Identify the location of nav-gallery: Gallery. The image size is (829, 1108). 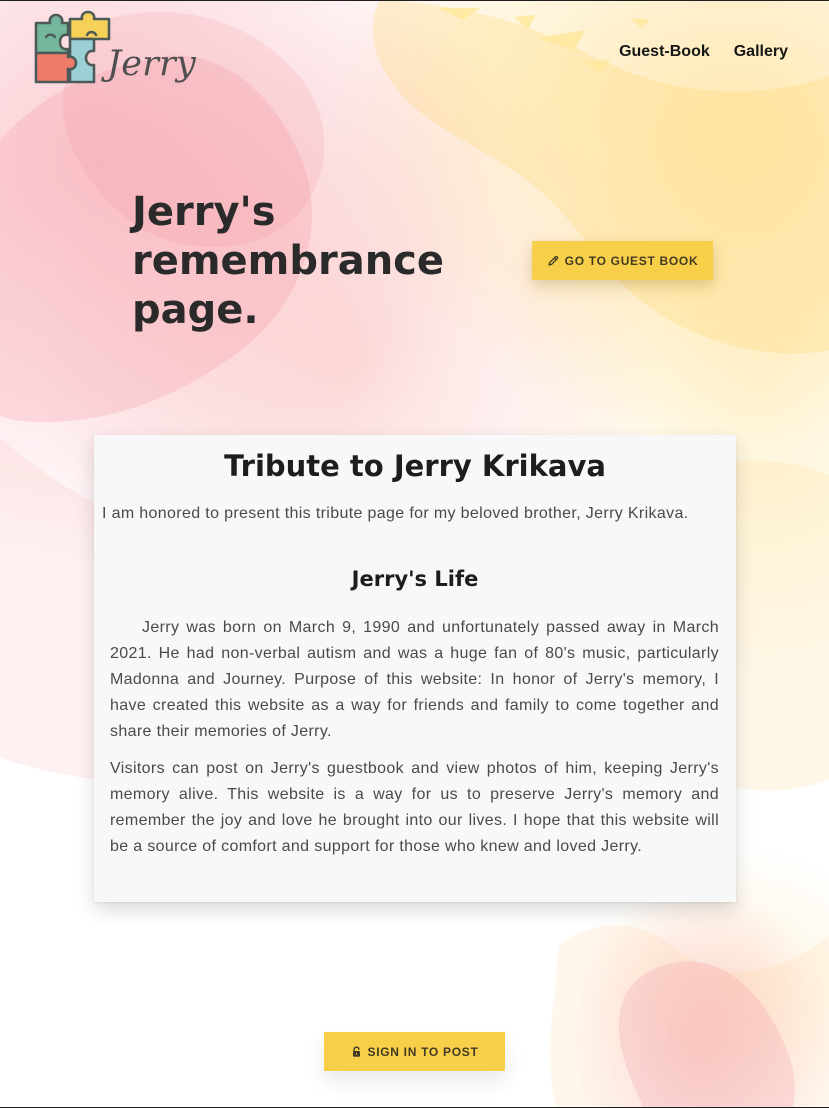
(761, 52).